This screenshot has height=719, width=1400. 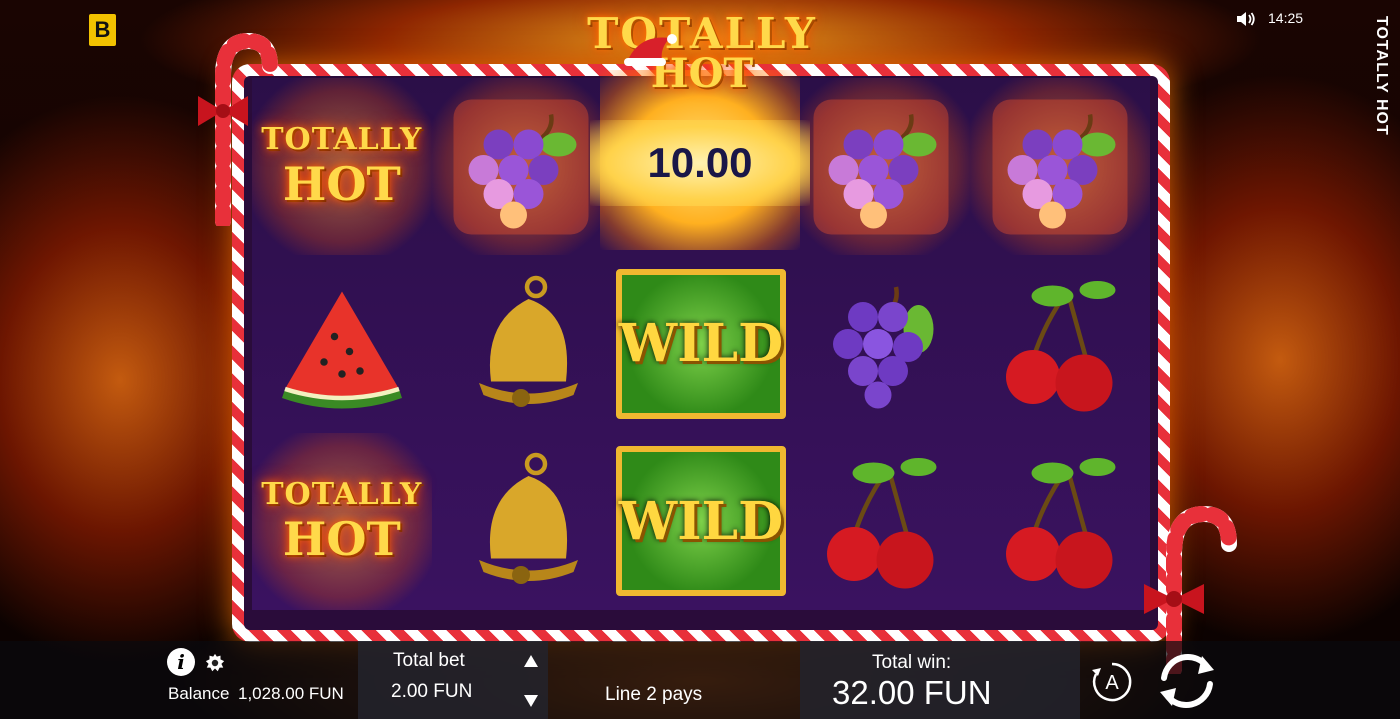 What do you see at coordinates (654, 694) in the screenshot?
I see `line-pays-text: Line 2 pays` at bounding box center [654, 694].